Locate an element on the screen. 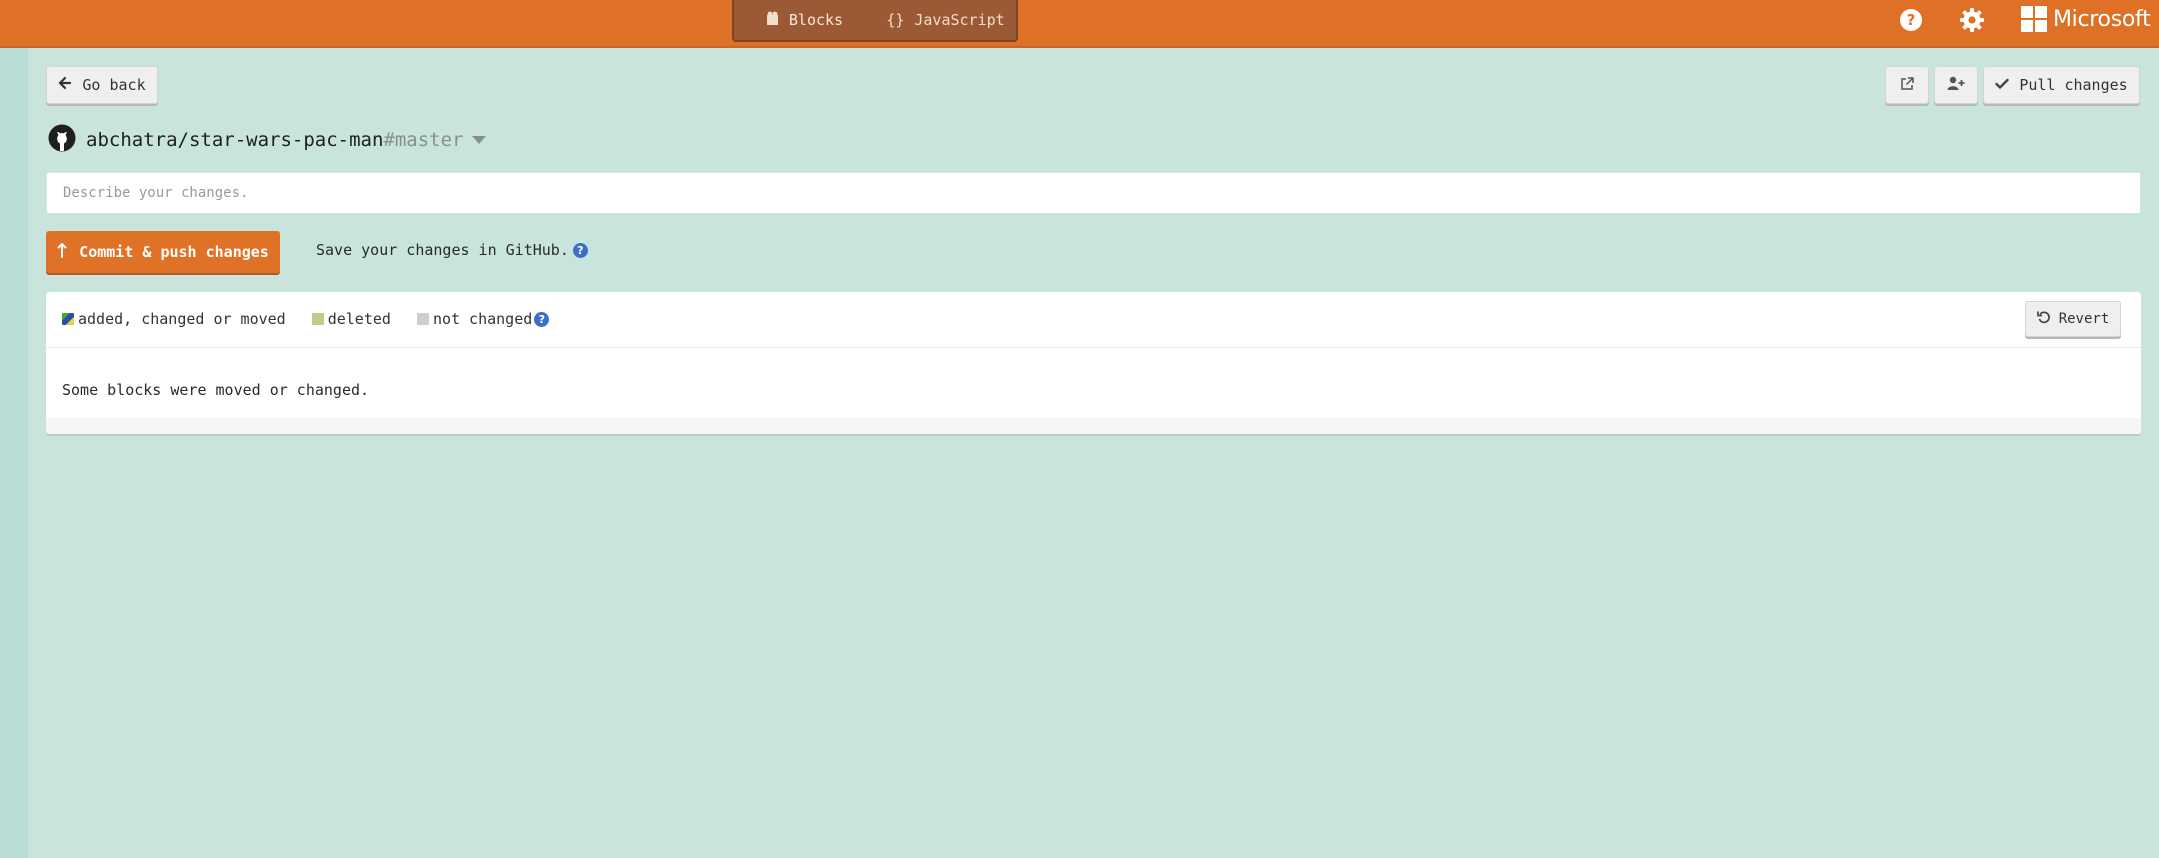 This screenshot has width=2159, height=858. caret-down-icon is located at coordinates (478, 140).